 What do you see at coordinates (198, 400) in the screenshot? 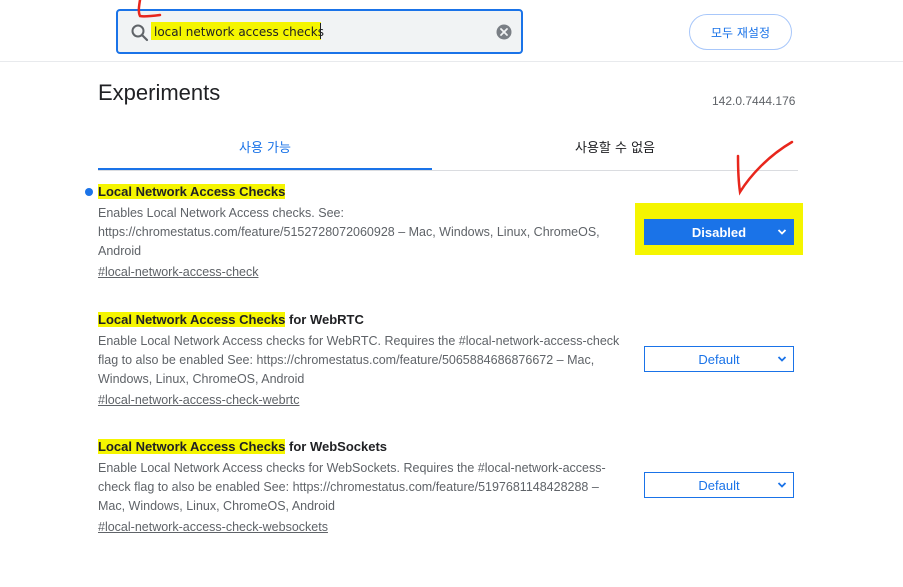
I see `experiment-permalink: #local-network-access-check-webrtc` at bounding box center [198, 400].